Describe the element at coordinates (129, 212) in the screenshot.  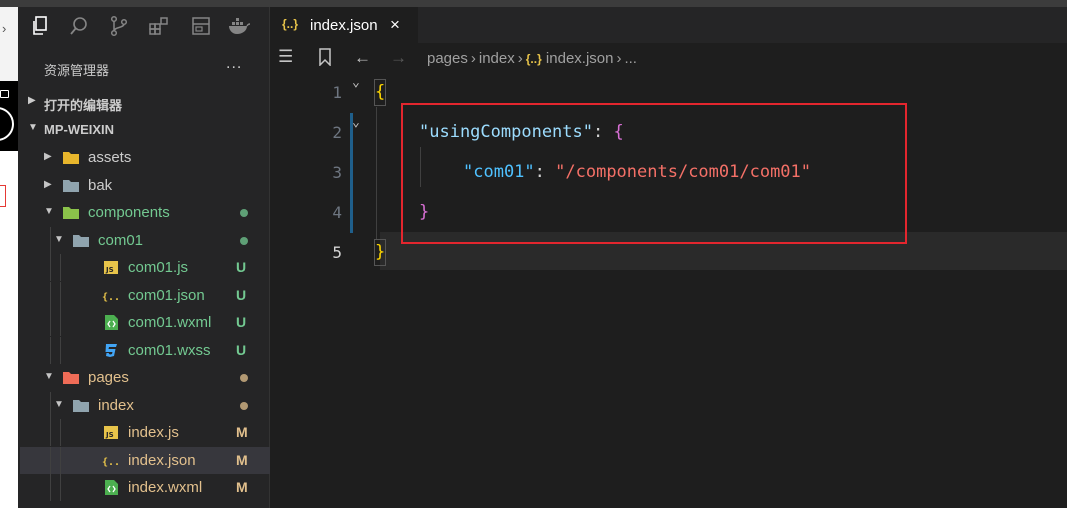
I see `file-name: components` at that location.